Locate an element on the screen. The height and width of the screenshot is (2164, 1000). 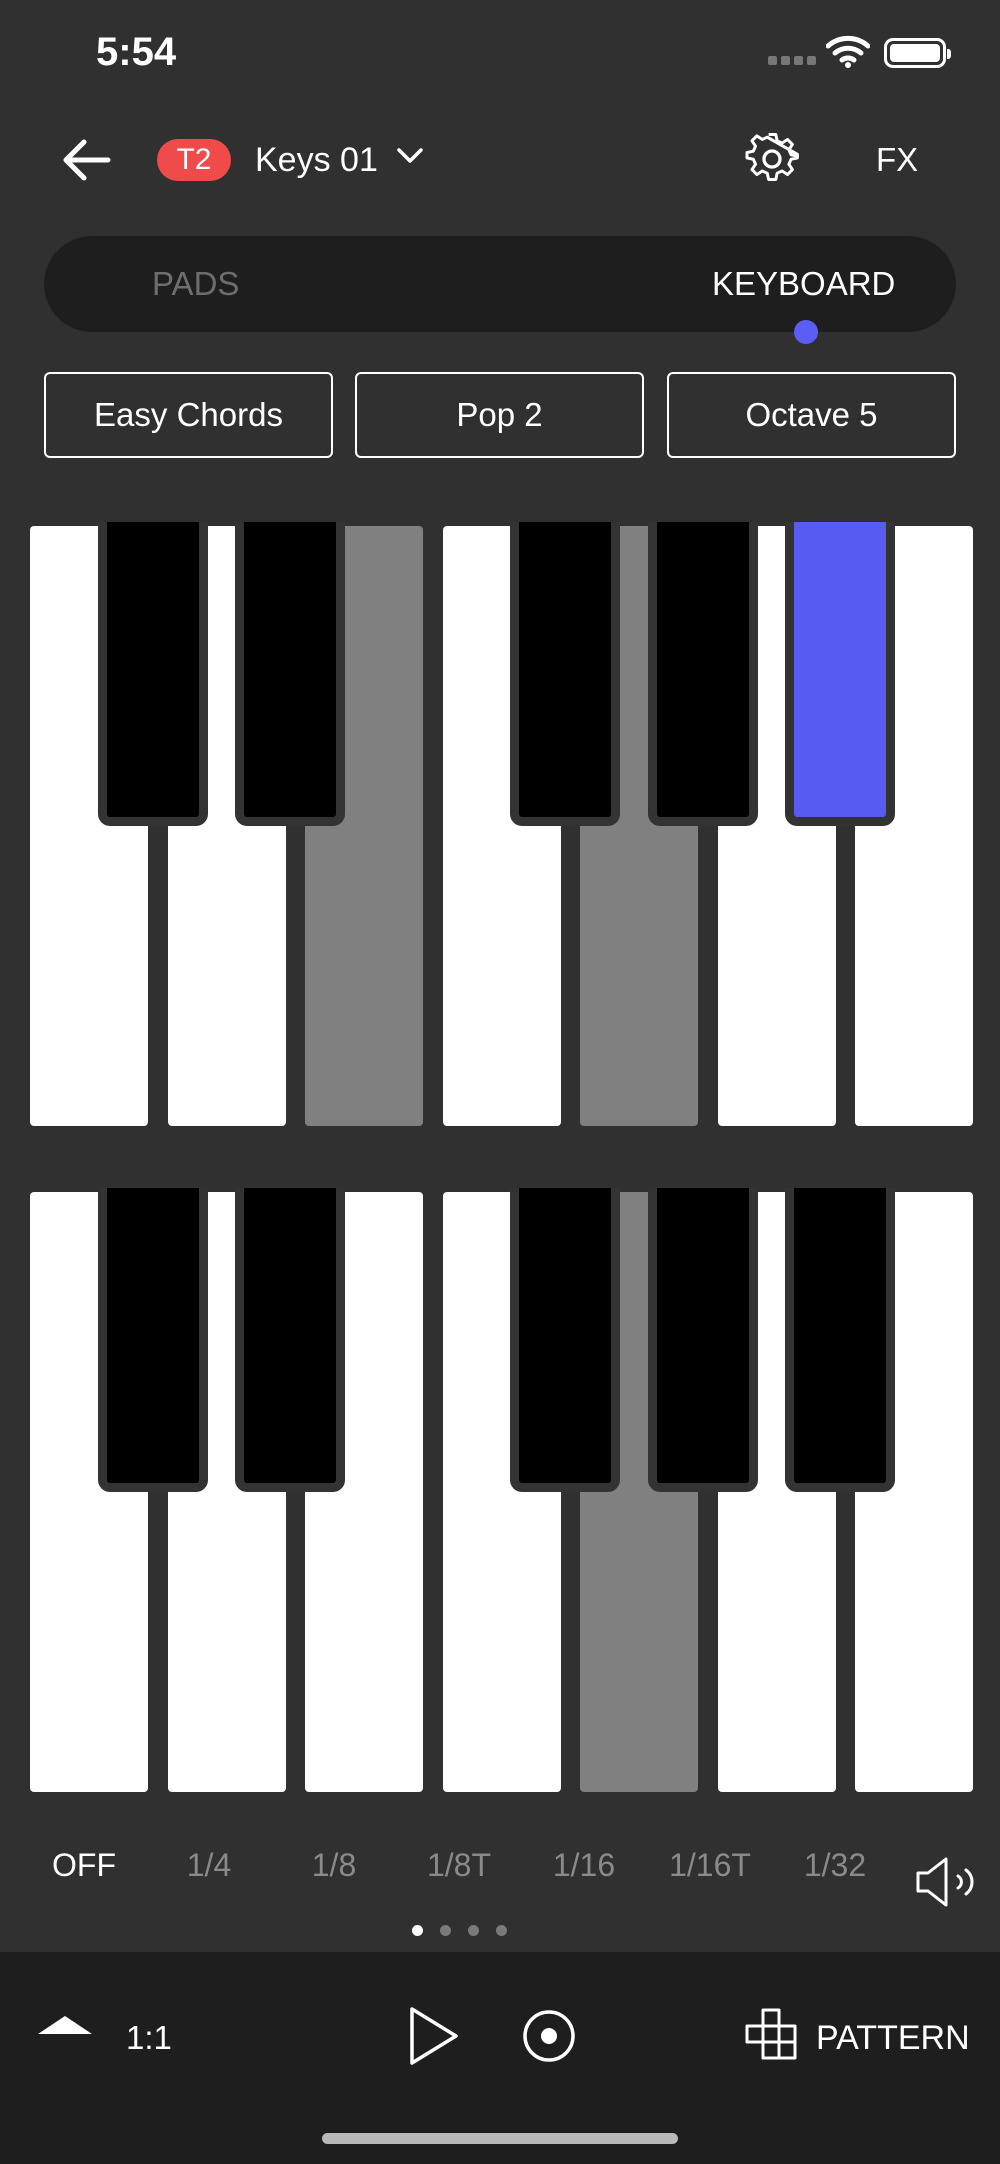
battery-icon is located at coordinates (917, 53).